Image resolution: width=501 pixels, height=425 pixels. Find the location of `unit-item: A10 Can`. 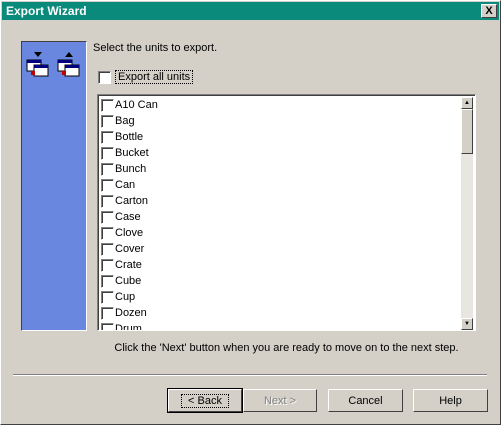

unit-item: A10 Can is located at coordinates (129, 105).